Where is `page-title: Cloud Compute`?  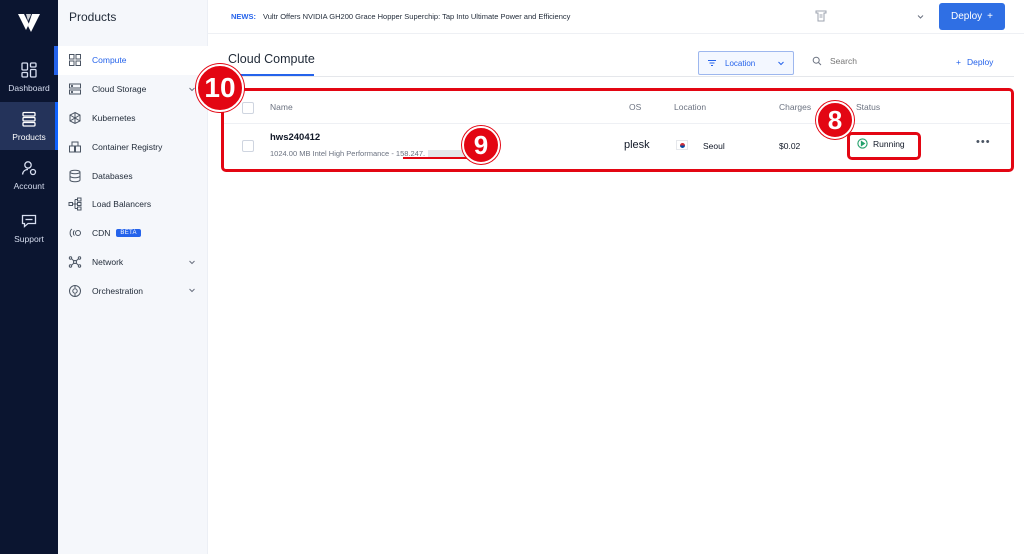
page-title: Cloud Compute is located at coordinates (271, 59).